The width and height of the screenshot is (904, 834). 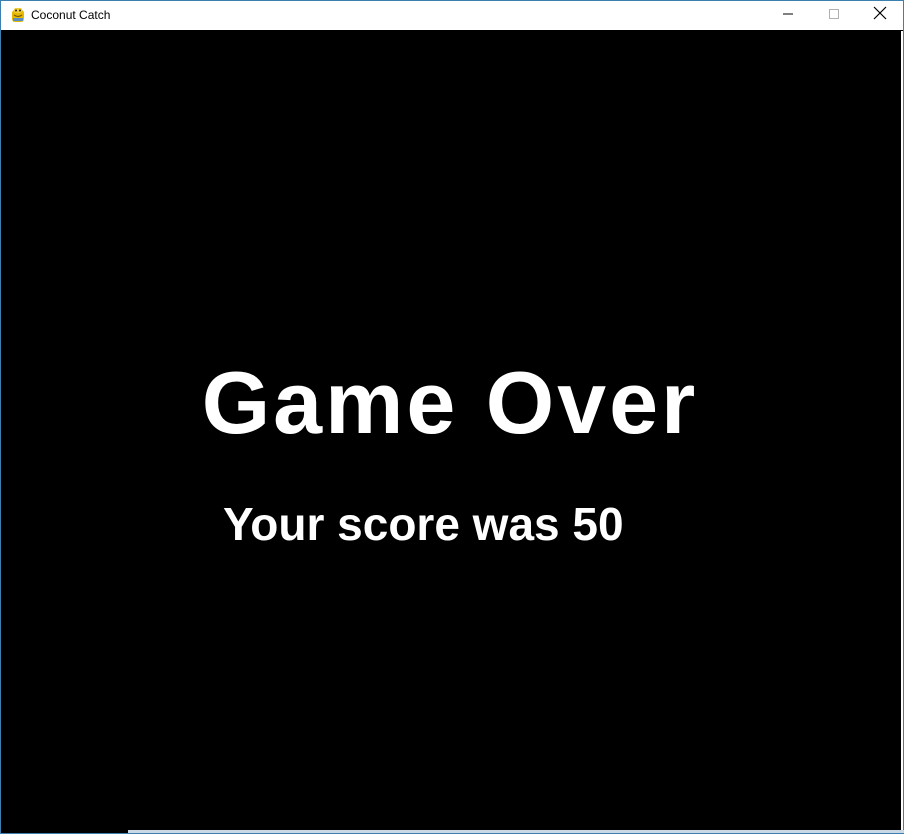 I want to click on window-right-edge, so click(x=902, y=431).